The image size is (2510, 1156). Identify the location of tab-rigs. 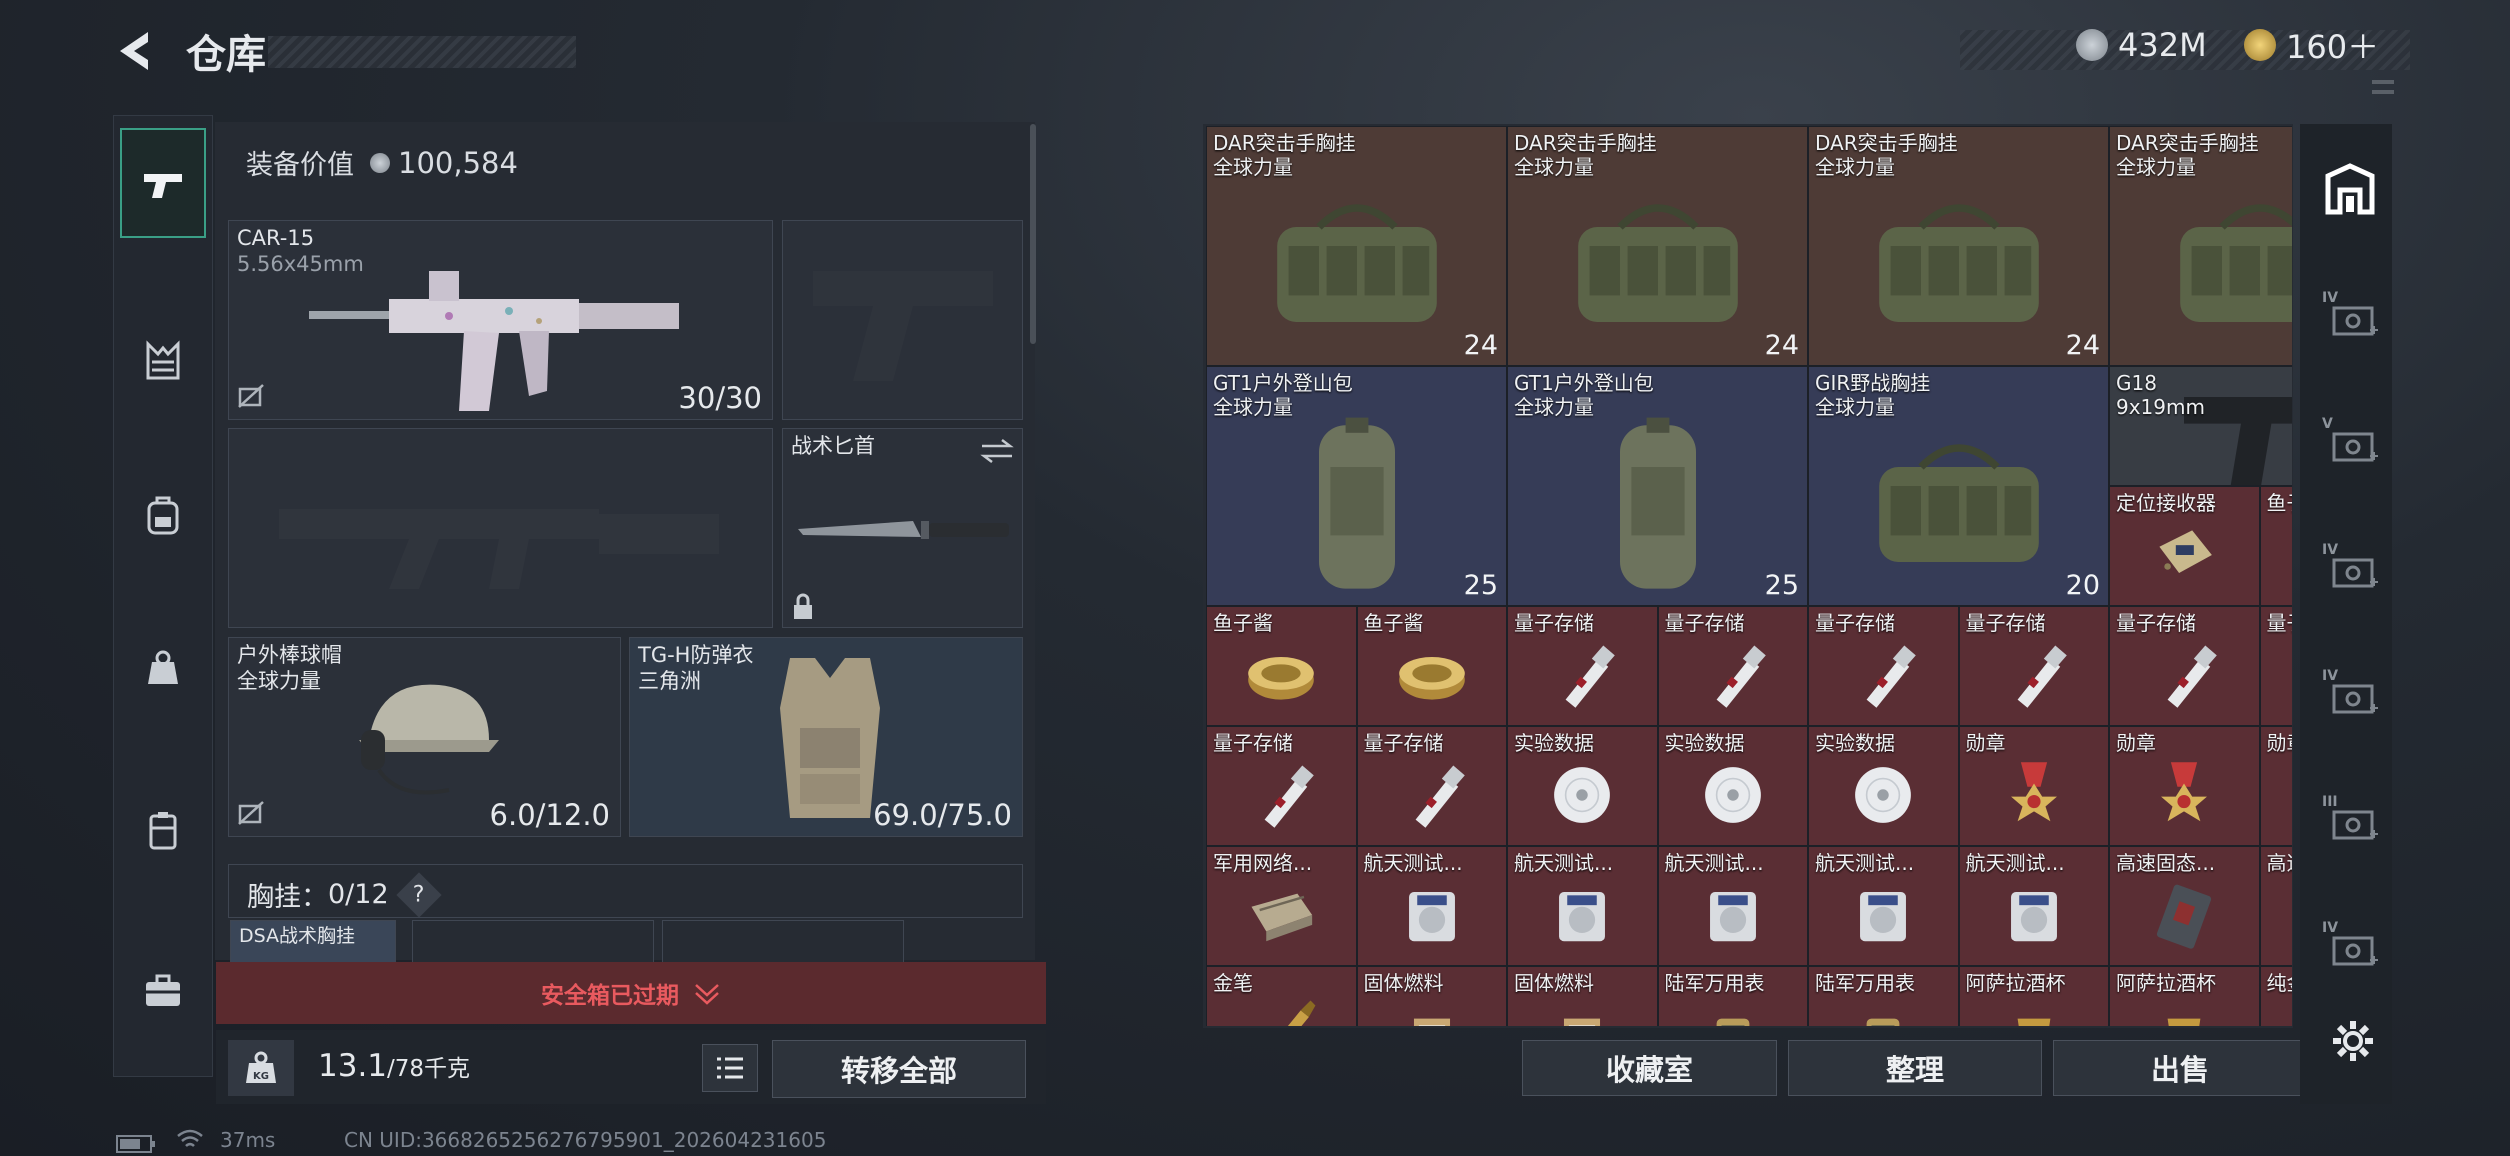
(163, 361).